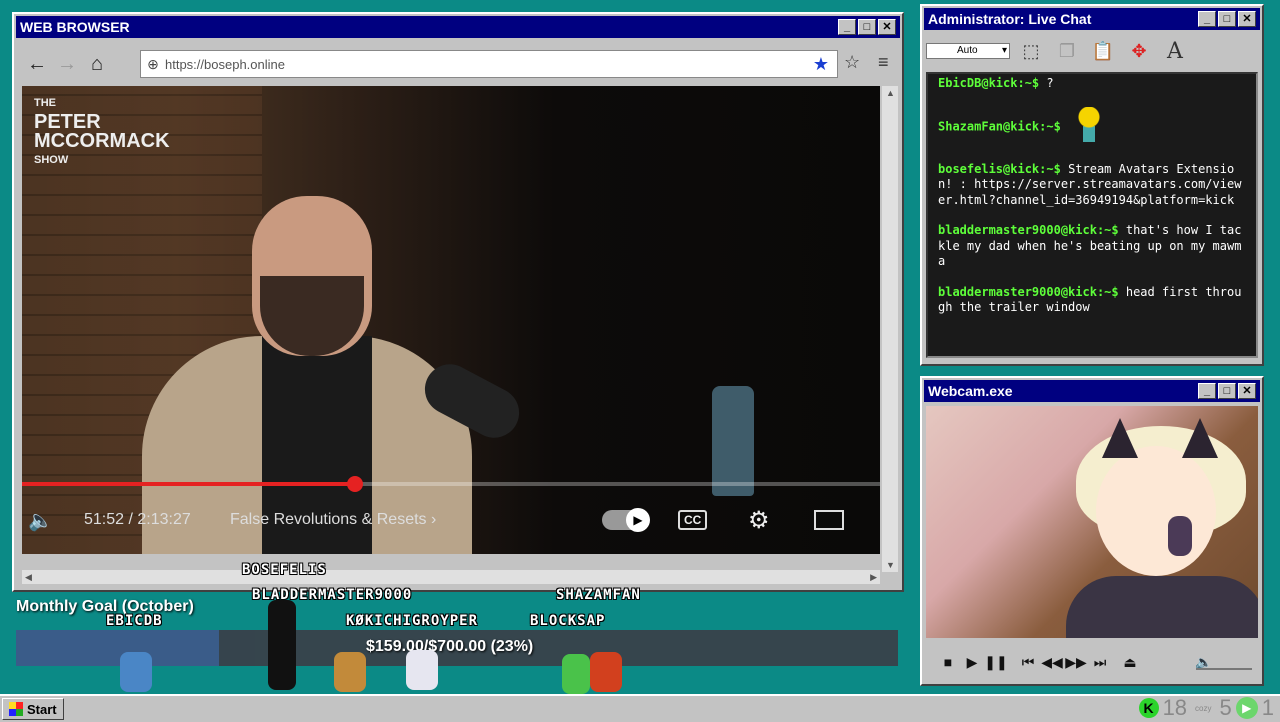 The width and height of the screenshot is (1280, 722). Describe the element at coordinates (33, 709) in the screenshot. I see `start-button: Start` at that location.